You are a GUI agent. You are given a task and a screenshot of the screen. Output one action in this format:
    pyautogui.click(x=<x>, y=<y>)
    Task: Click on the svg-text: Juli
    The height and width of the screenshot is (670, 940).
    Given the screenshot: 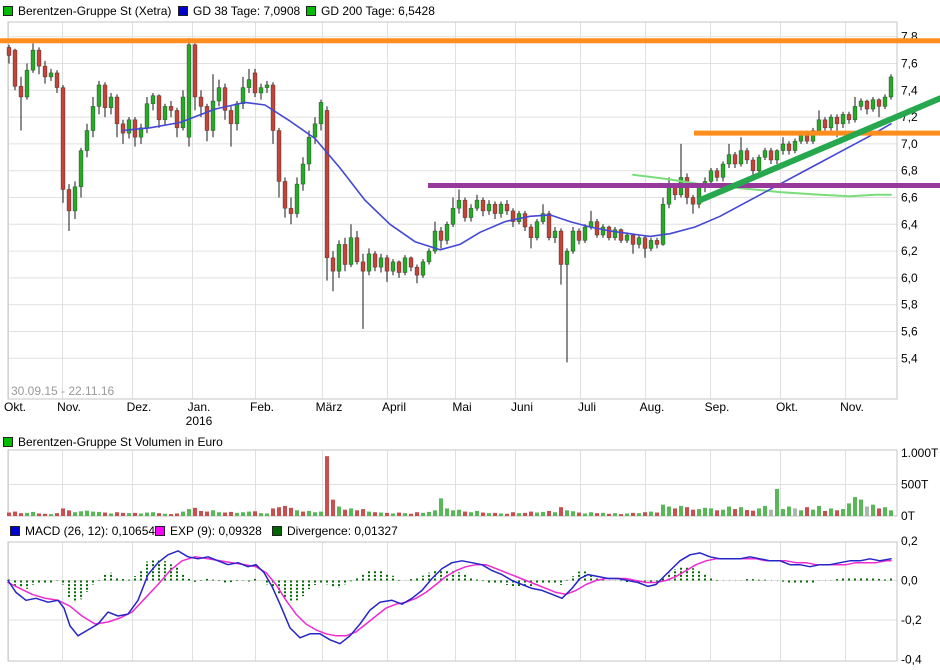 What is the action you would take?
    pyautogui.click(x=587, y=407)
    